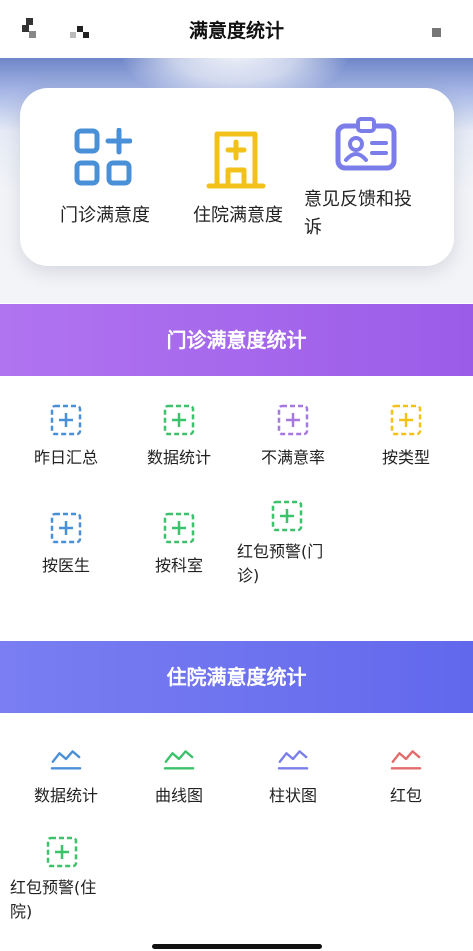 The height and width of the screenshot is (951, 473). Describe the element at coordinates (65, 457) in the screenshot. I see `outpatient-item-label: 昨日汇总` at that location.